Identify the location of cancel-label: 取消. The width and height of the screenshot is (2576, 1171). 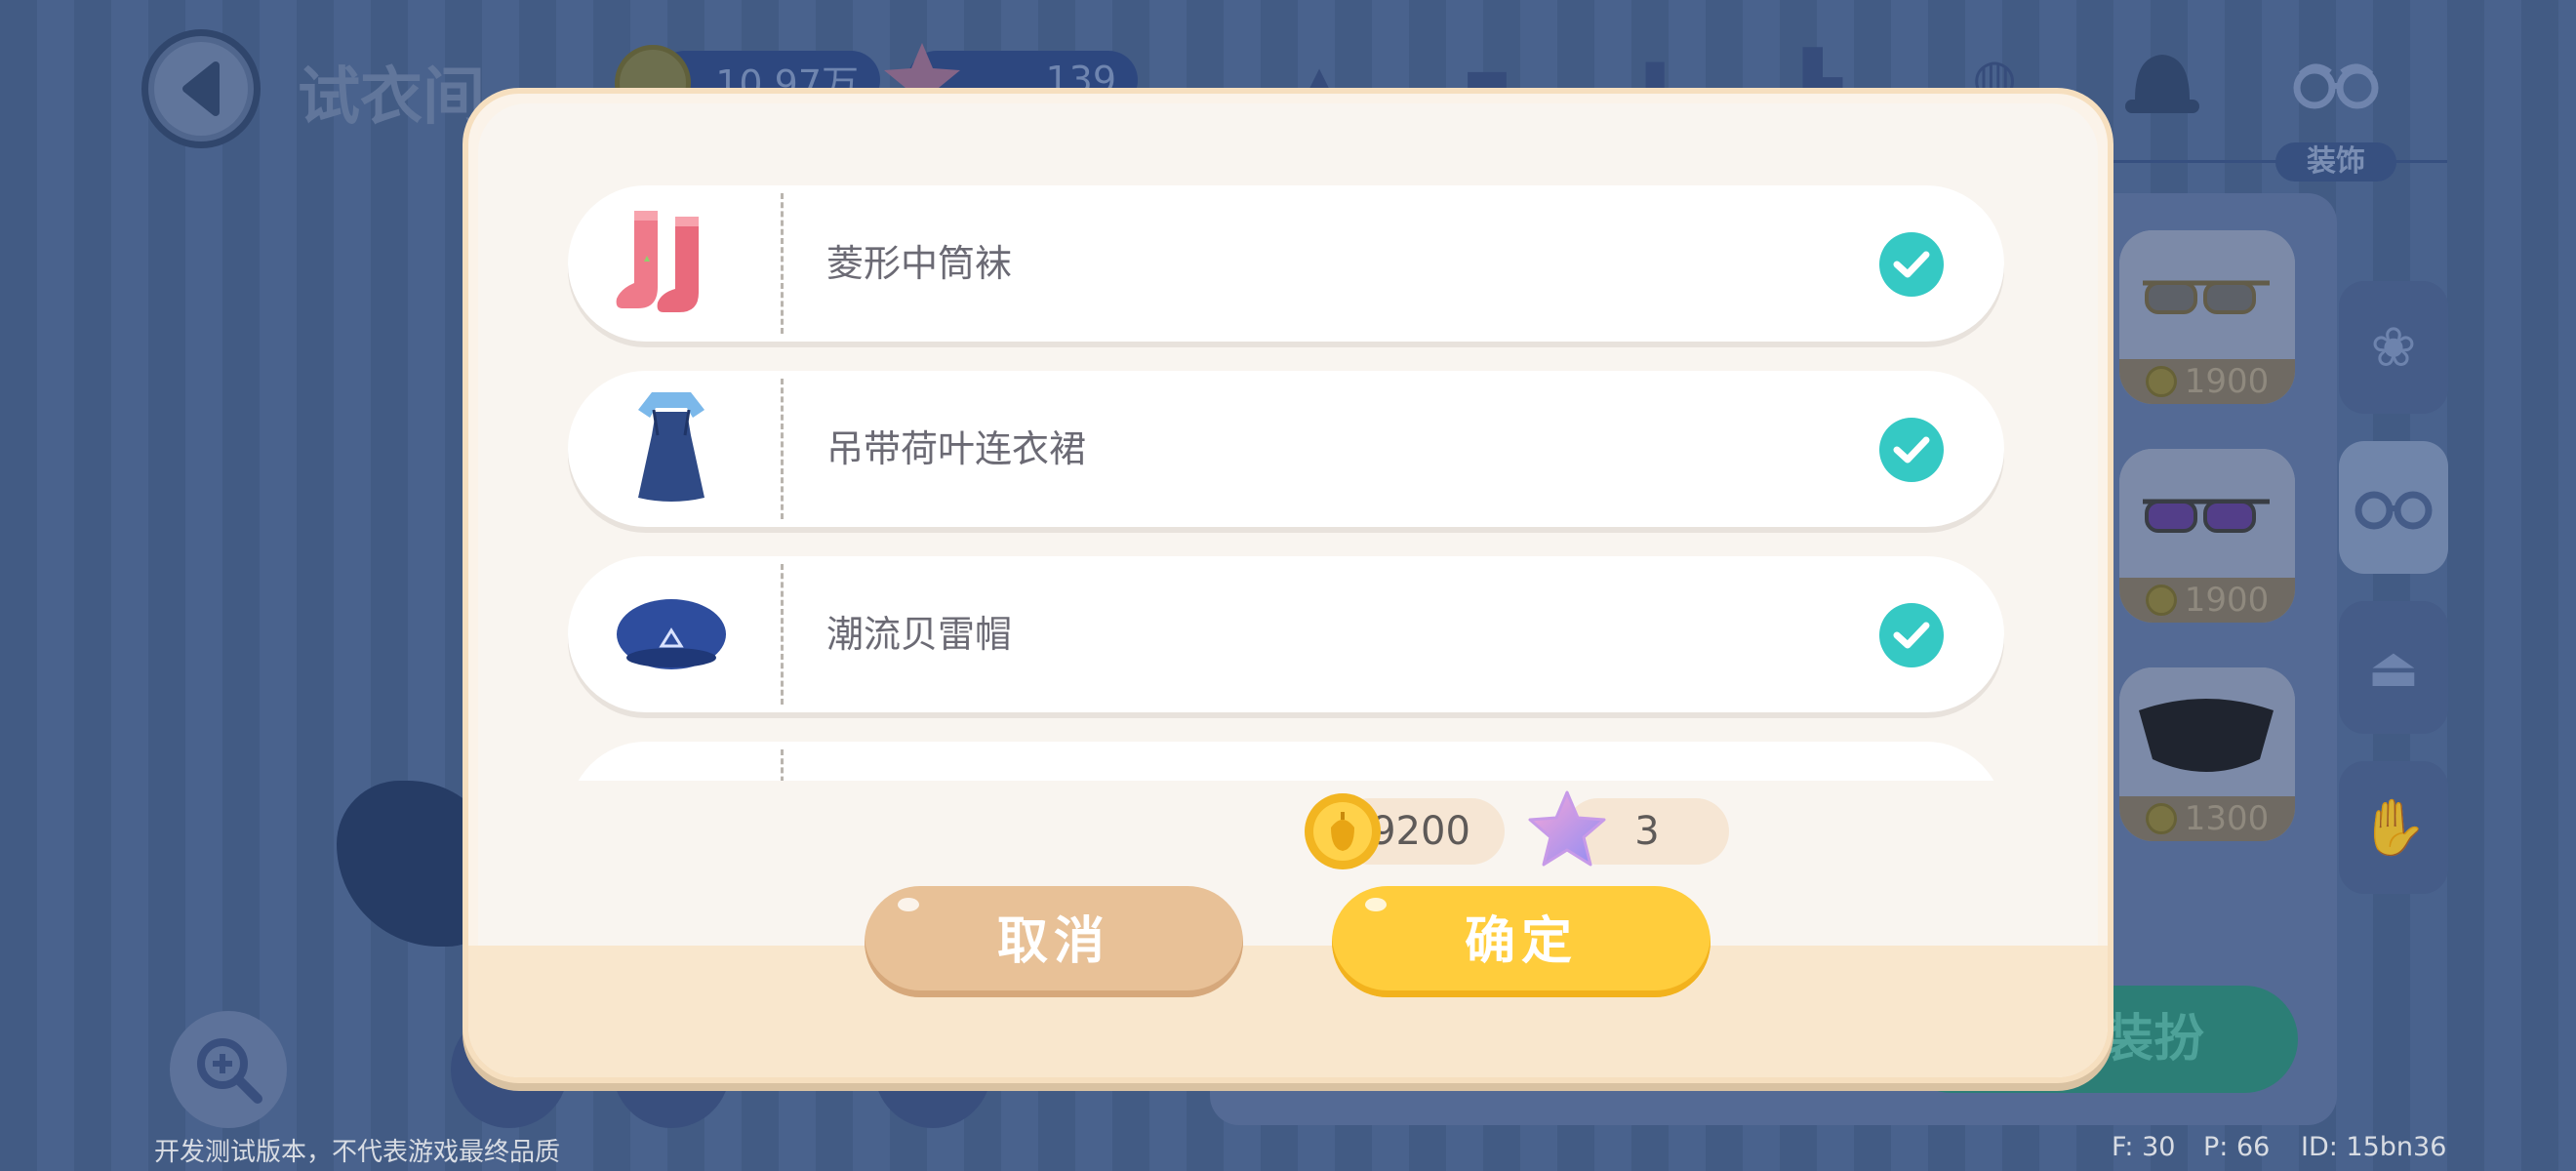
(1053, 941).